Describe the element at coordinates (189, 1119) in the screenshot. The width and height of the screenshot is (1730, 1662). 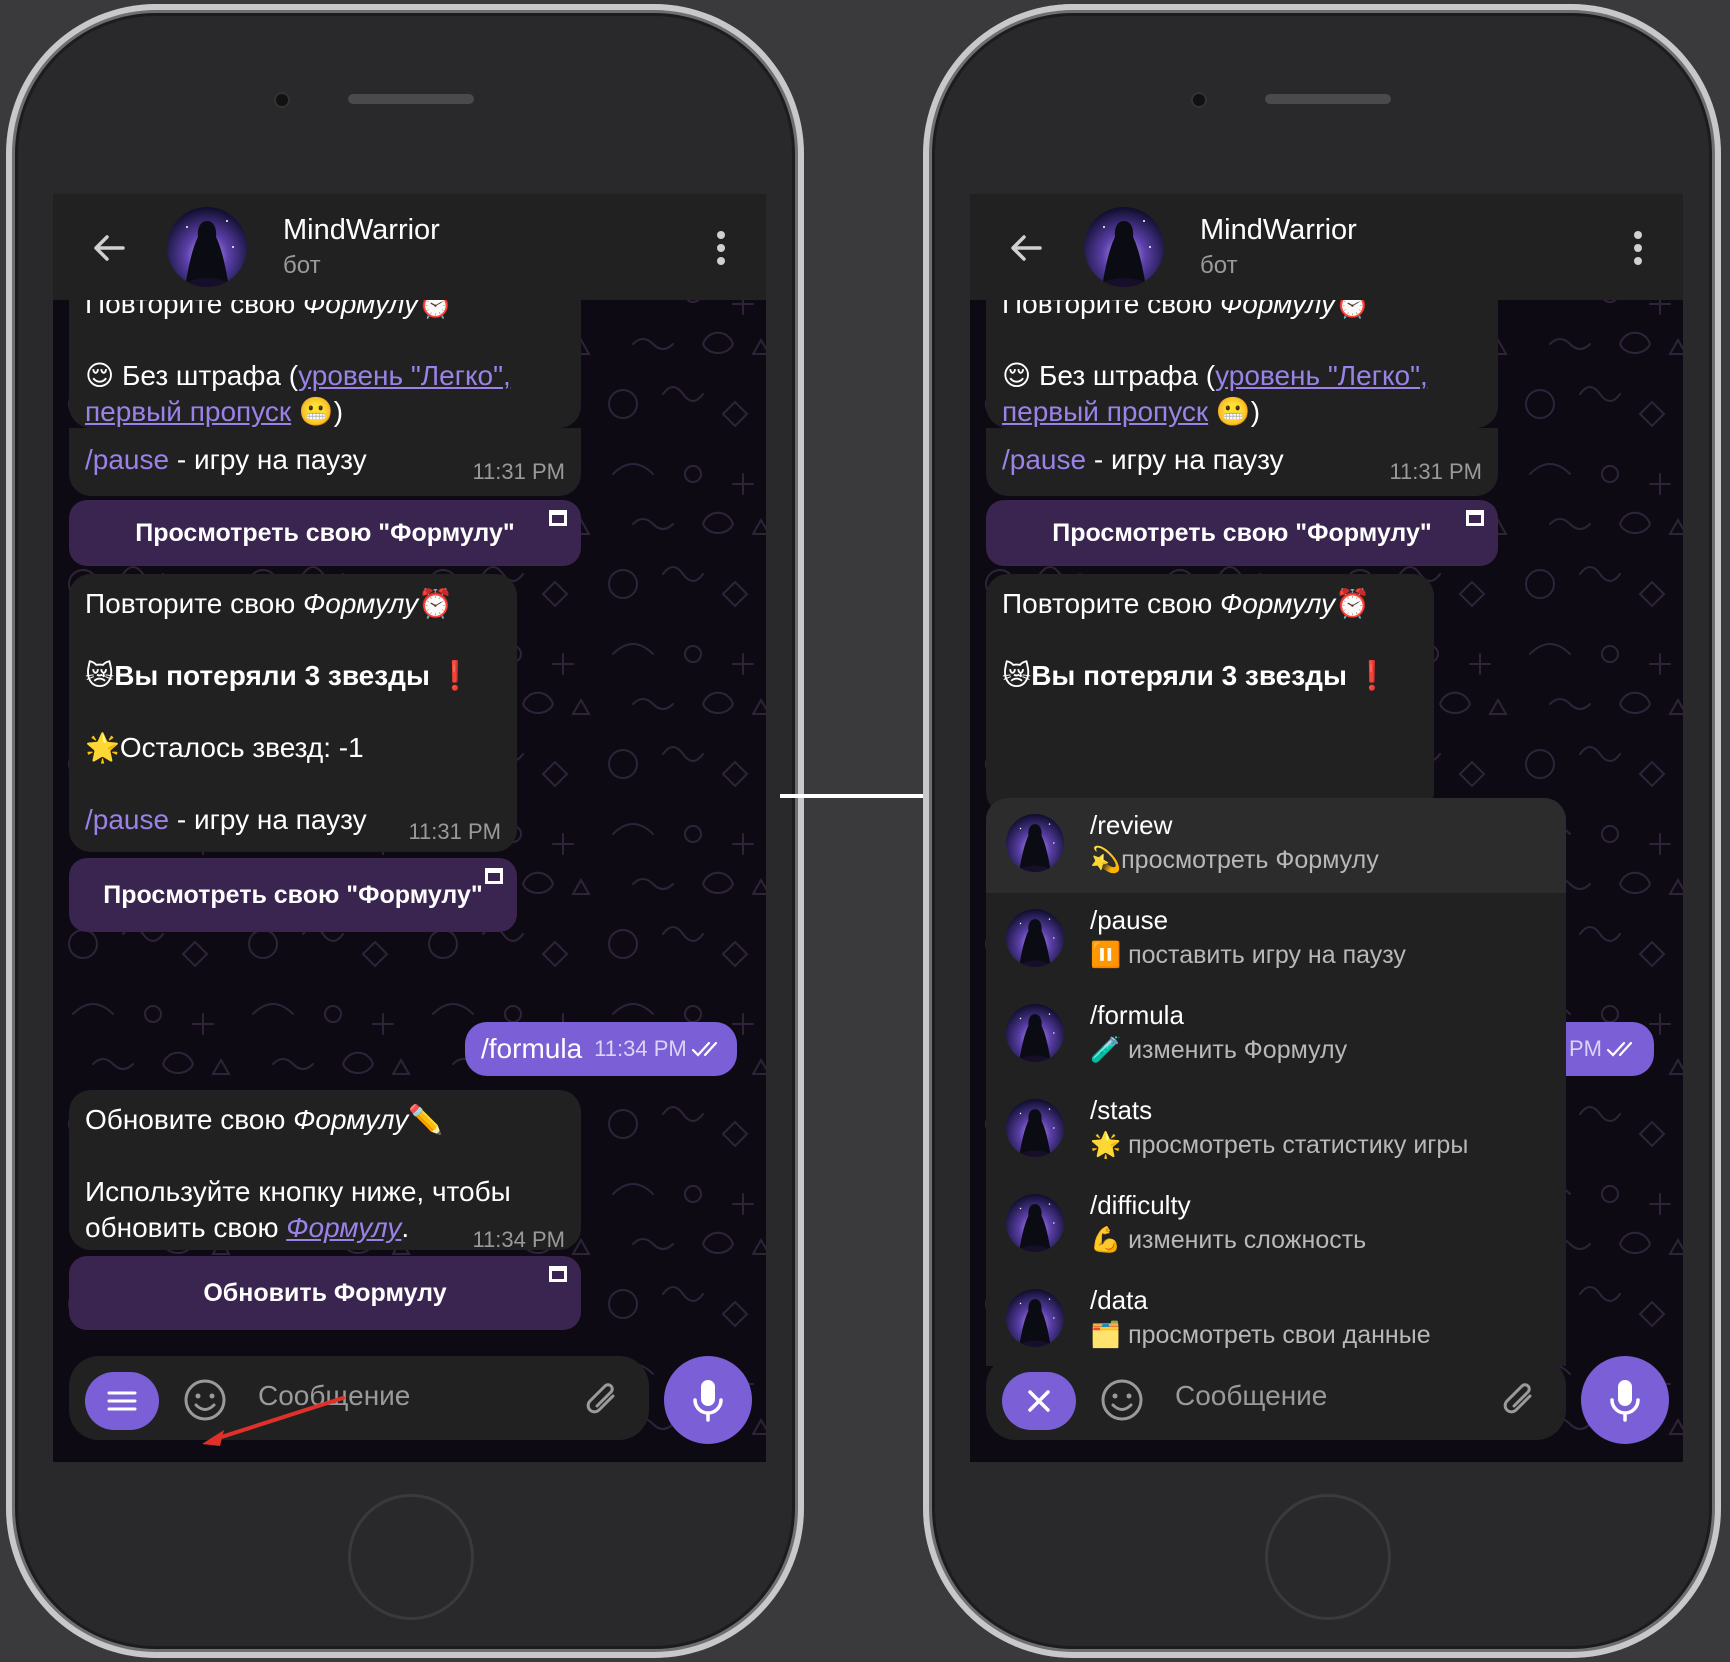
I see `msg-text: Обновите свою` at that location.